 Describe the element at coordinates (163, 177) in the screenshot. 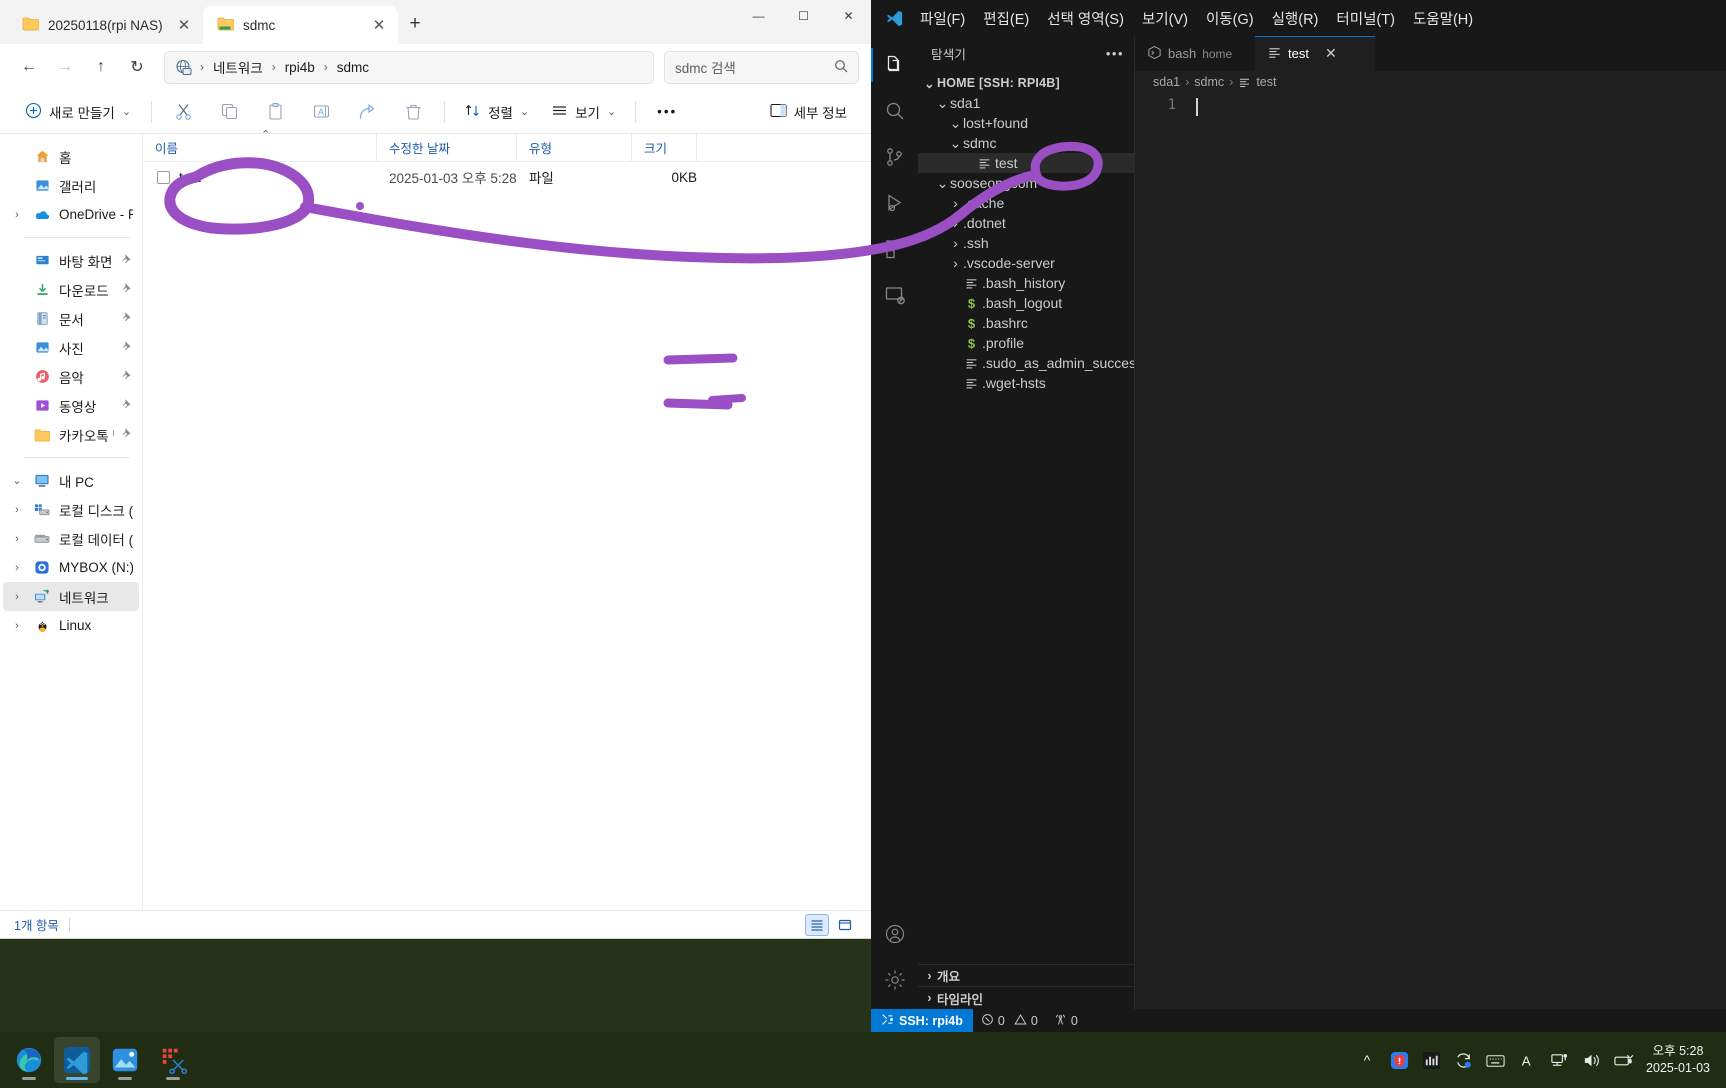

I see `row-checkbox` at that location.